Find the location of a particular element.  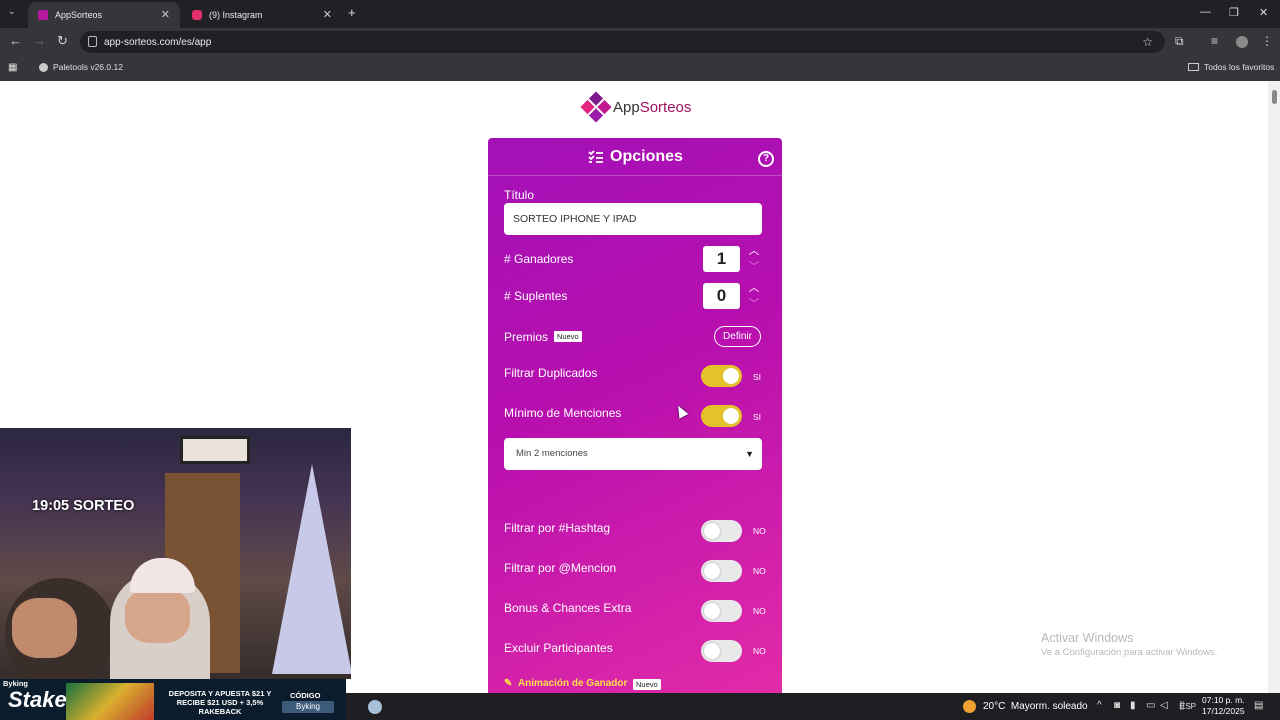

christmas-tree is located at coordinates (311, 569).